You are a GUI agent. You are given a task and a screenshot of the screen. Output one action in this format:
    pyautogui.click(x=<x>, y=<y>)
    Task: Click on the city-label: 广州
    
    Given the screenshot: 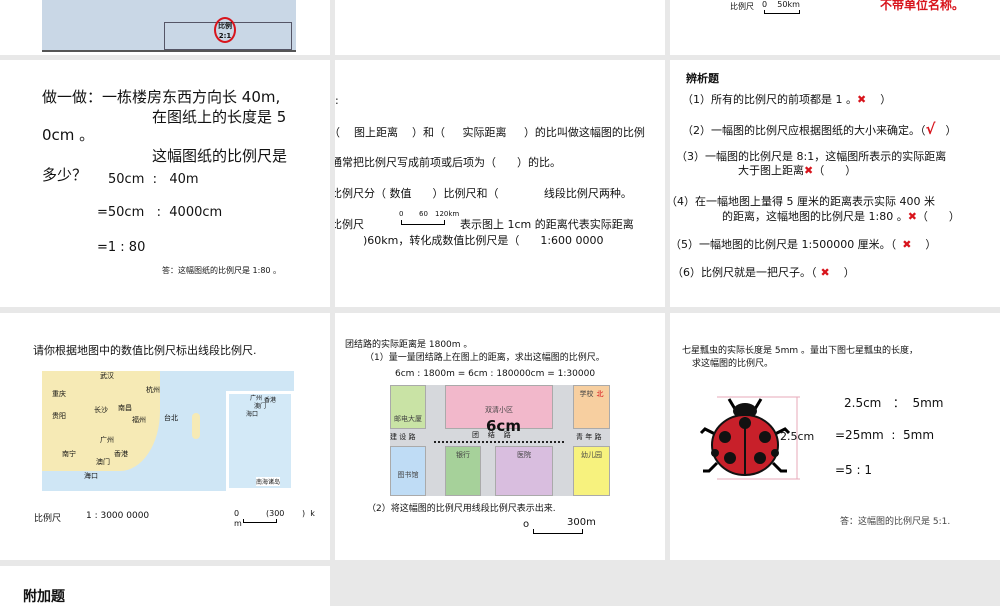 What is the action you would take?
    pyautogui.click(x=107, y=440)
    